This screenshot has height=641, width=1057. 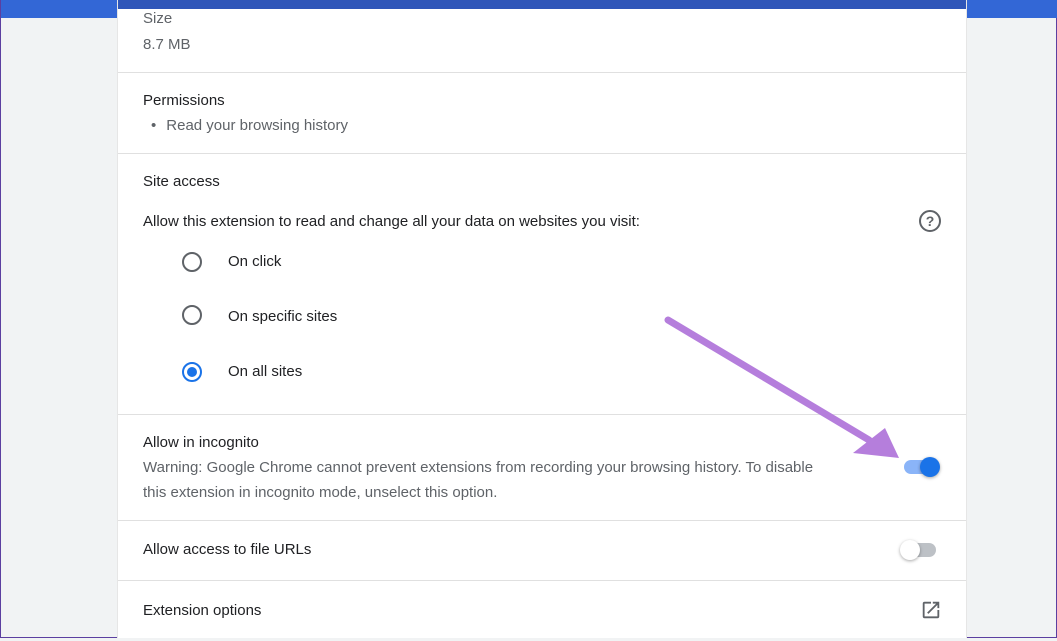 I want to click on extension-options-row: Extension options, so click(x=542, y=611).